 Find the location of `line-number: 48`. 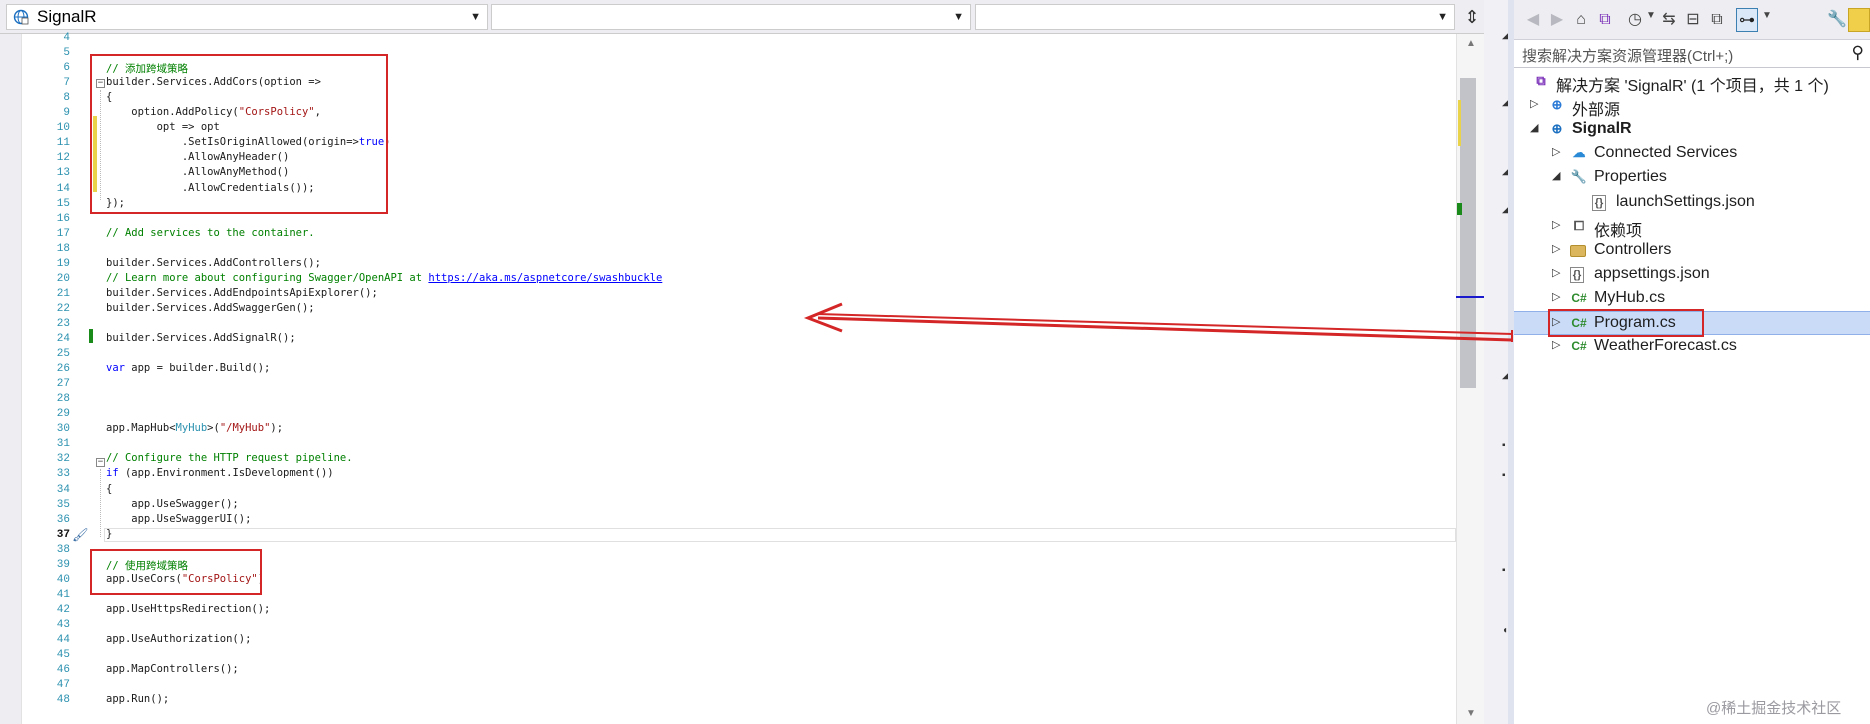

line-number: 48 is located at coordinates (63, 700).